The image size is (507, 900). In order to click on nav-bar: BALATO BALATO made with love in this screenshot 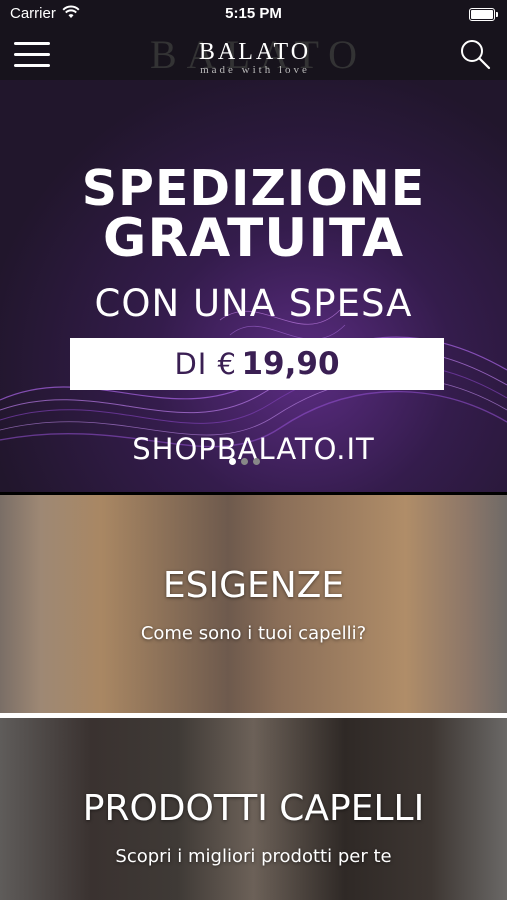, I will do `click(253, 54)`.